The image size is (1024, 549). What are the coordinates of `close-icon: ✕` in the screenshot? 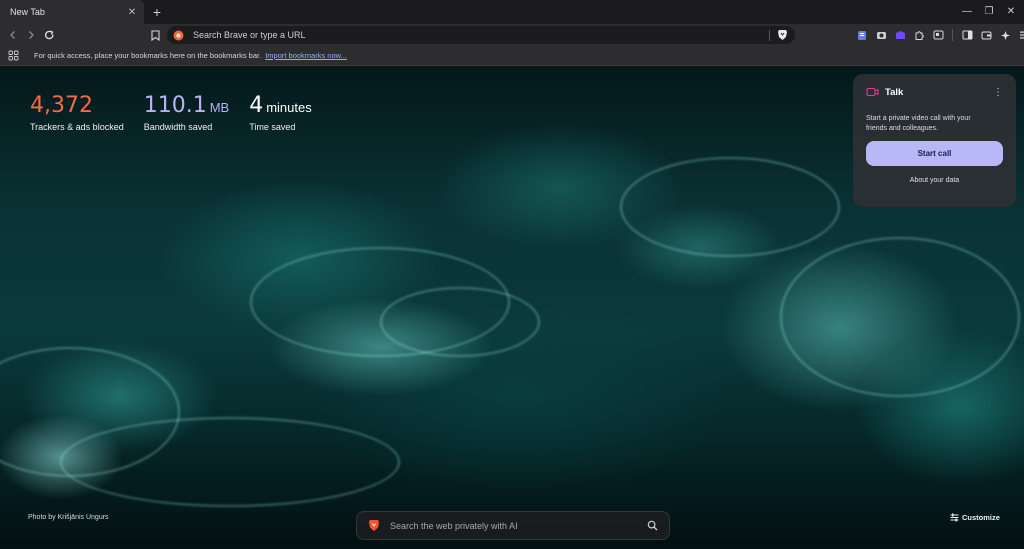 It's located at (132, 12).